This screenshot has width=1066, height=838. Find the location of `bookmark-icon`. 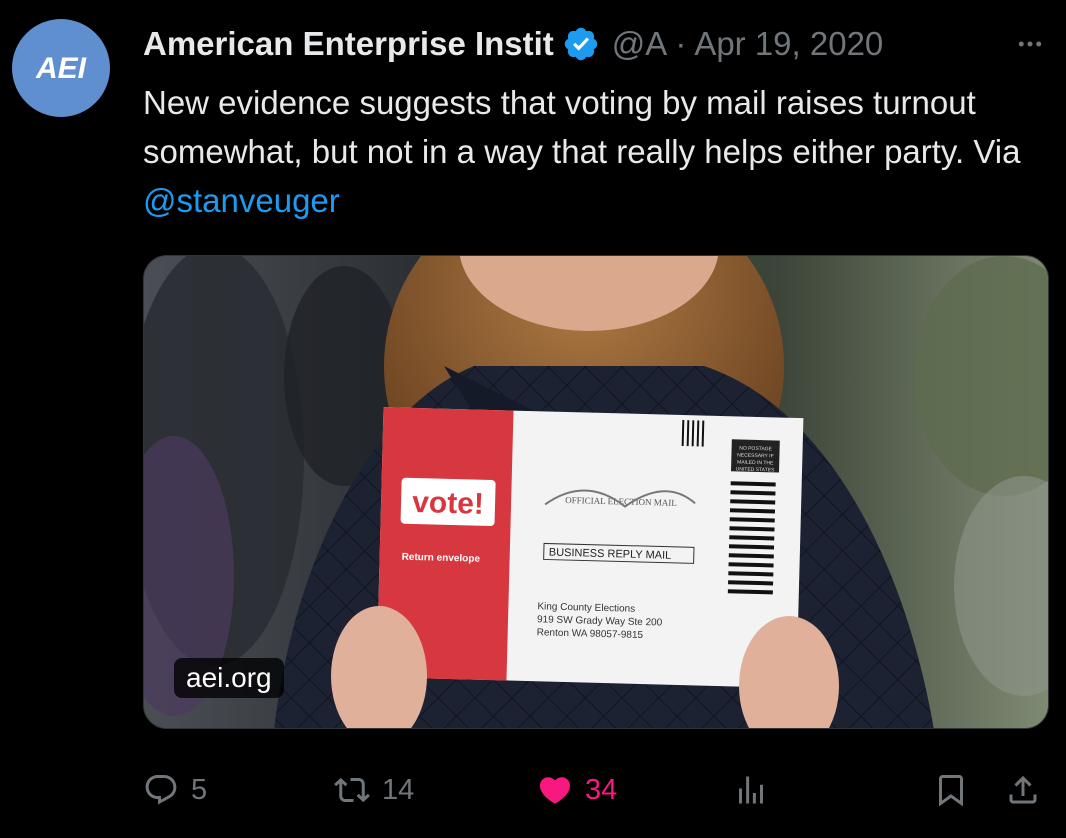

bookmark-icon is located at coordinates (951, 791).